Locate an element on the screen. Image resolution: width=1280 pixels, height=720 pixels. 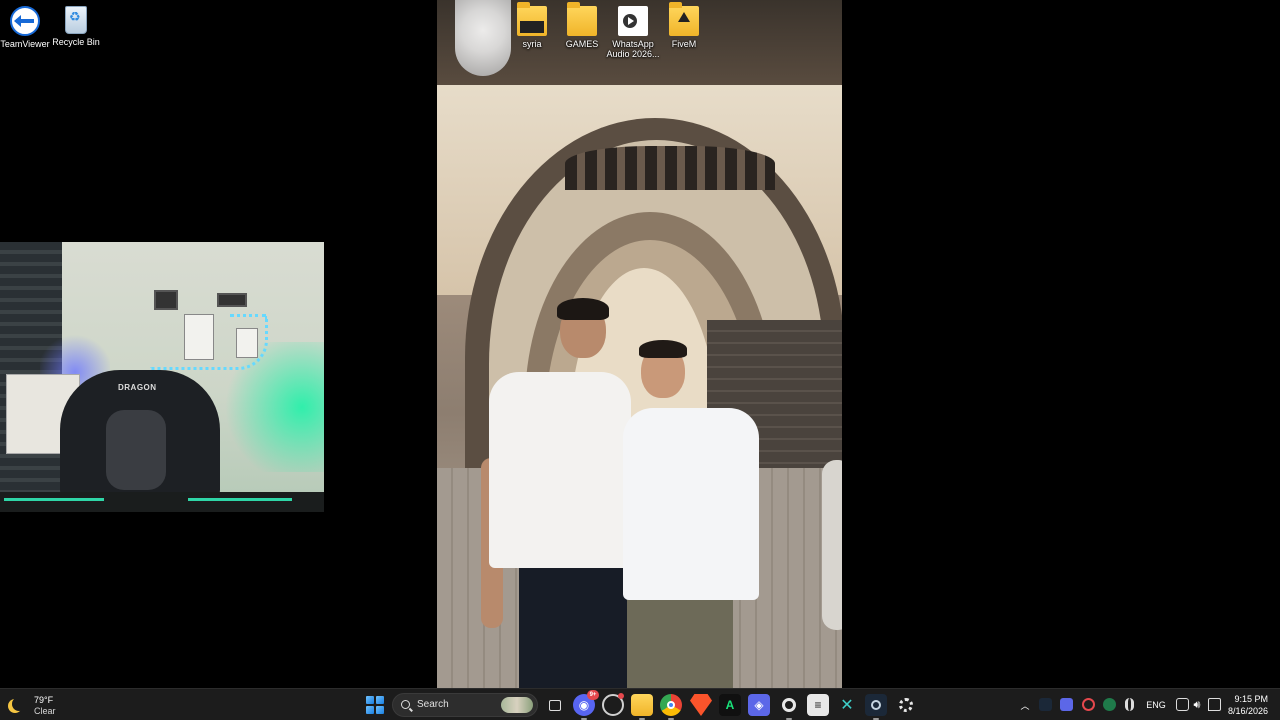
chrome-button is located at coordinates (671, 707).